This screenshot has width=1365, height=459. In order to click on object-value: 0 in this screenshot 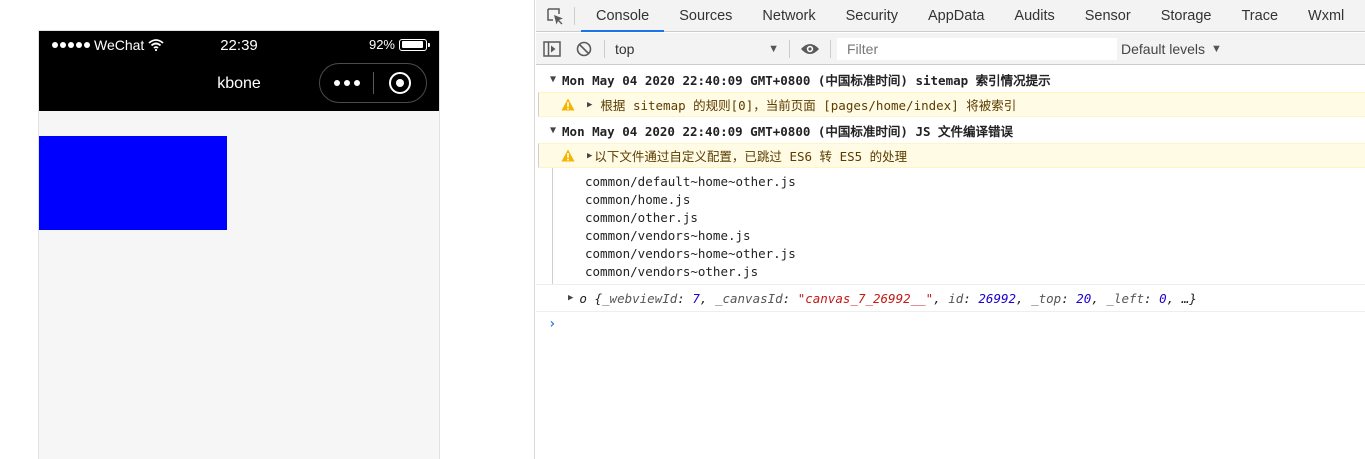, I will do `click(1163, 298)`.